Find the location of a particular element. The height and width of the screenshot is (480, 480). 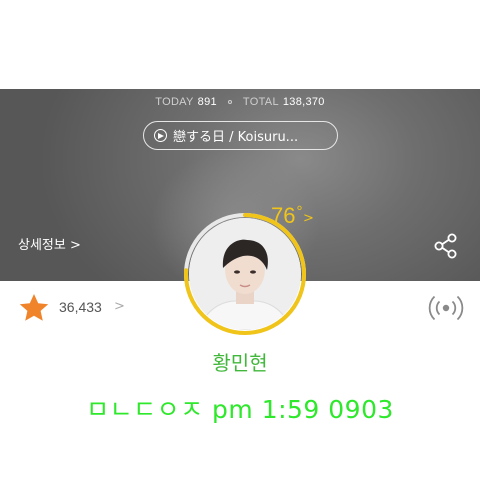

play-icon is located at coordinates (160, 135).